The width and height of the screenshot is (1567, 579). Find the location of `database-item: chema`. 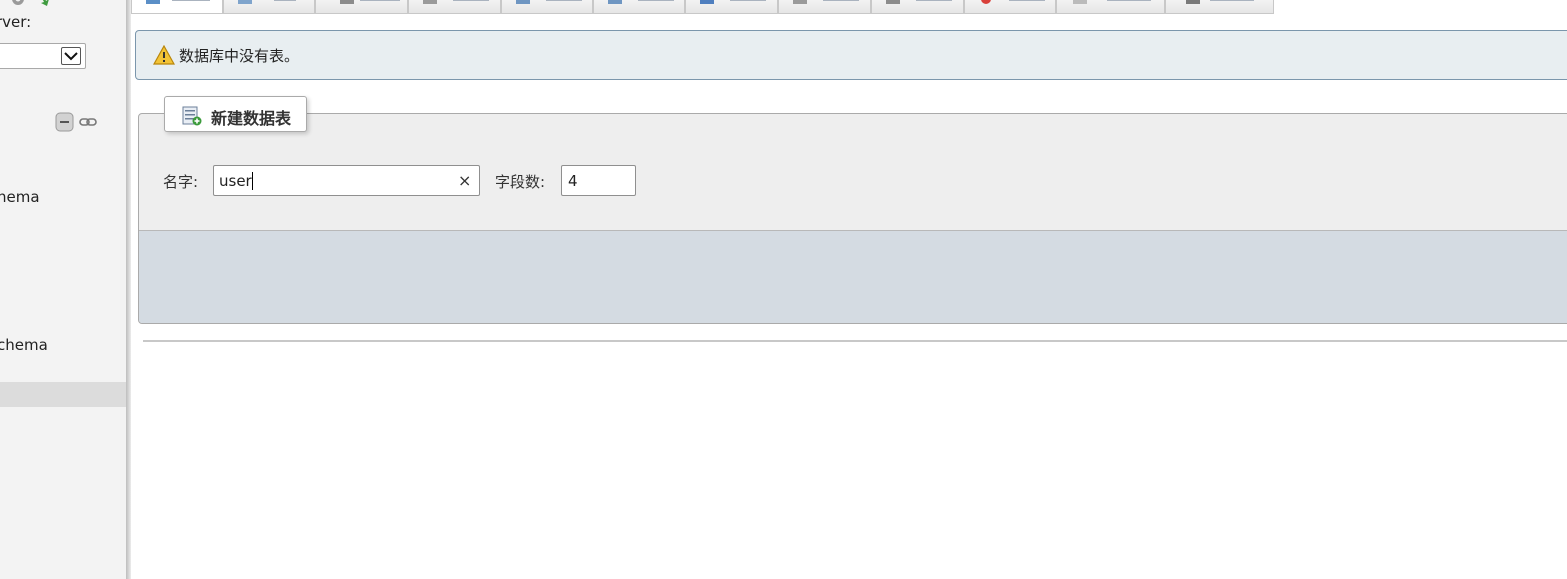

database-item: chema is located at coordinates (24, 345).